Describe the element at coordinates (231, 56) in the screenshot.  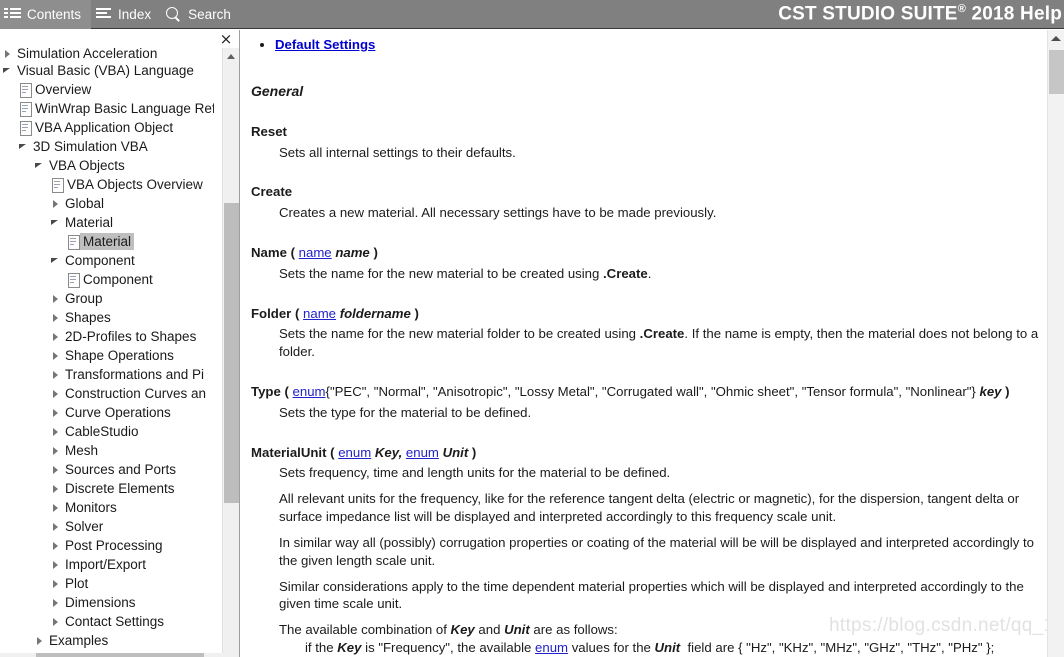
I see `scroll-up-arrow-icon` at that location.